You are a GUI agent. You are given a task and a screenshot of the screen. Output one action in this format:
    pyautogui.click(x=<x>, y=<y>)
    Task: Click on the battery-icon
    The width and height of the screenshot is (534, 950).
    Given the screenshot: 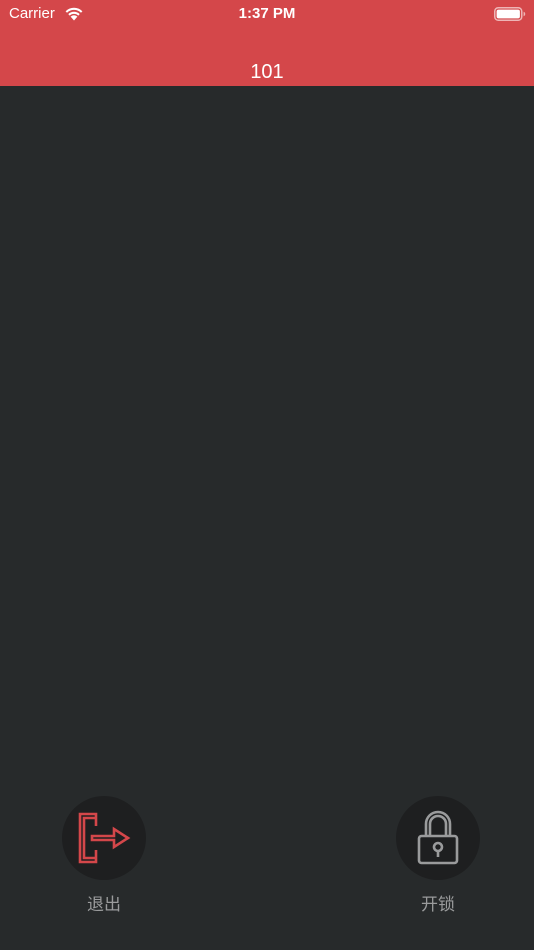 What is the action you would take?
    pyautogui.click(x=510, y=14)
    